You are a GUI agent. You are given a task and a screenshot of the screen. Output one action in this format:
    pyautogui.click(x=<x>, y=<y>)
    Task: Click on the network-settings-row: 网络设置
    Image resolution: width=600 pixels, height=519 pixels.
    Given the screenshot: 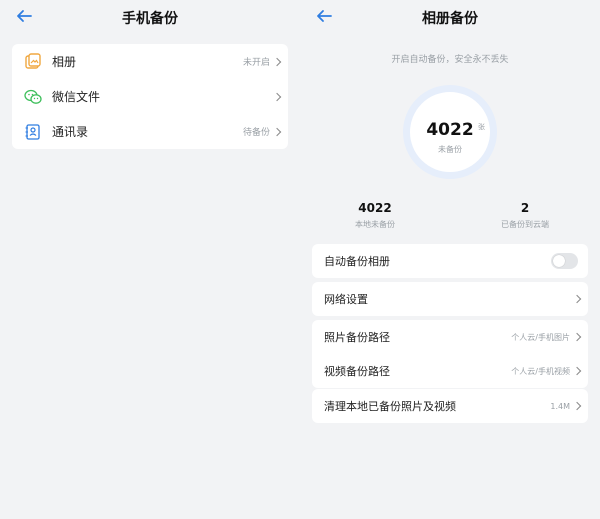 What is the action you would take?
    pyautogui.click(x=450, y=299)
    